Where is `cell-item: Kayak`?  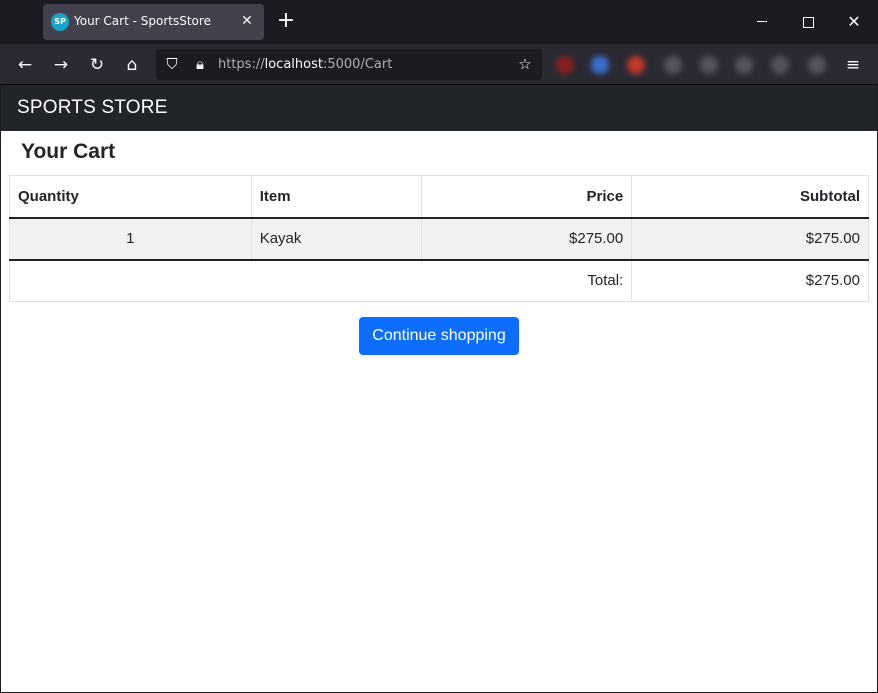
cell-item: Kayak is located at coordinates (336, 239).